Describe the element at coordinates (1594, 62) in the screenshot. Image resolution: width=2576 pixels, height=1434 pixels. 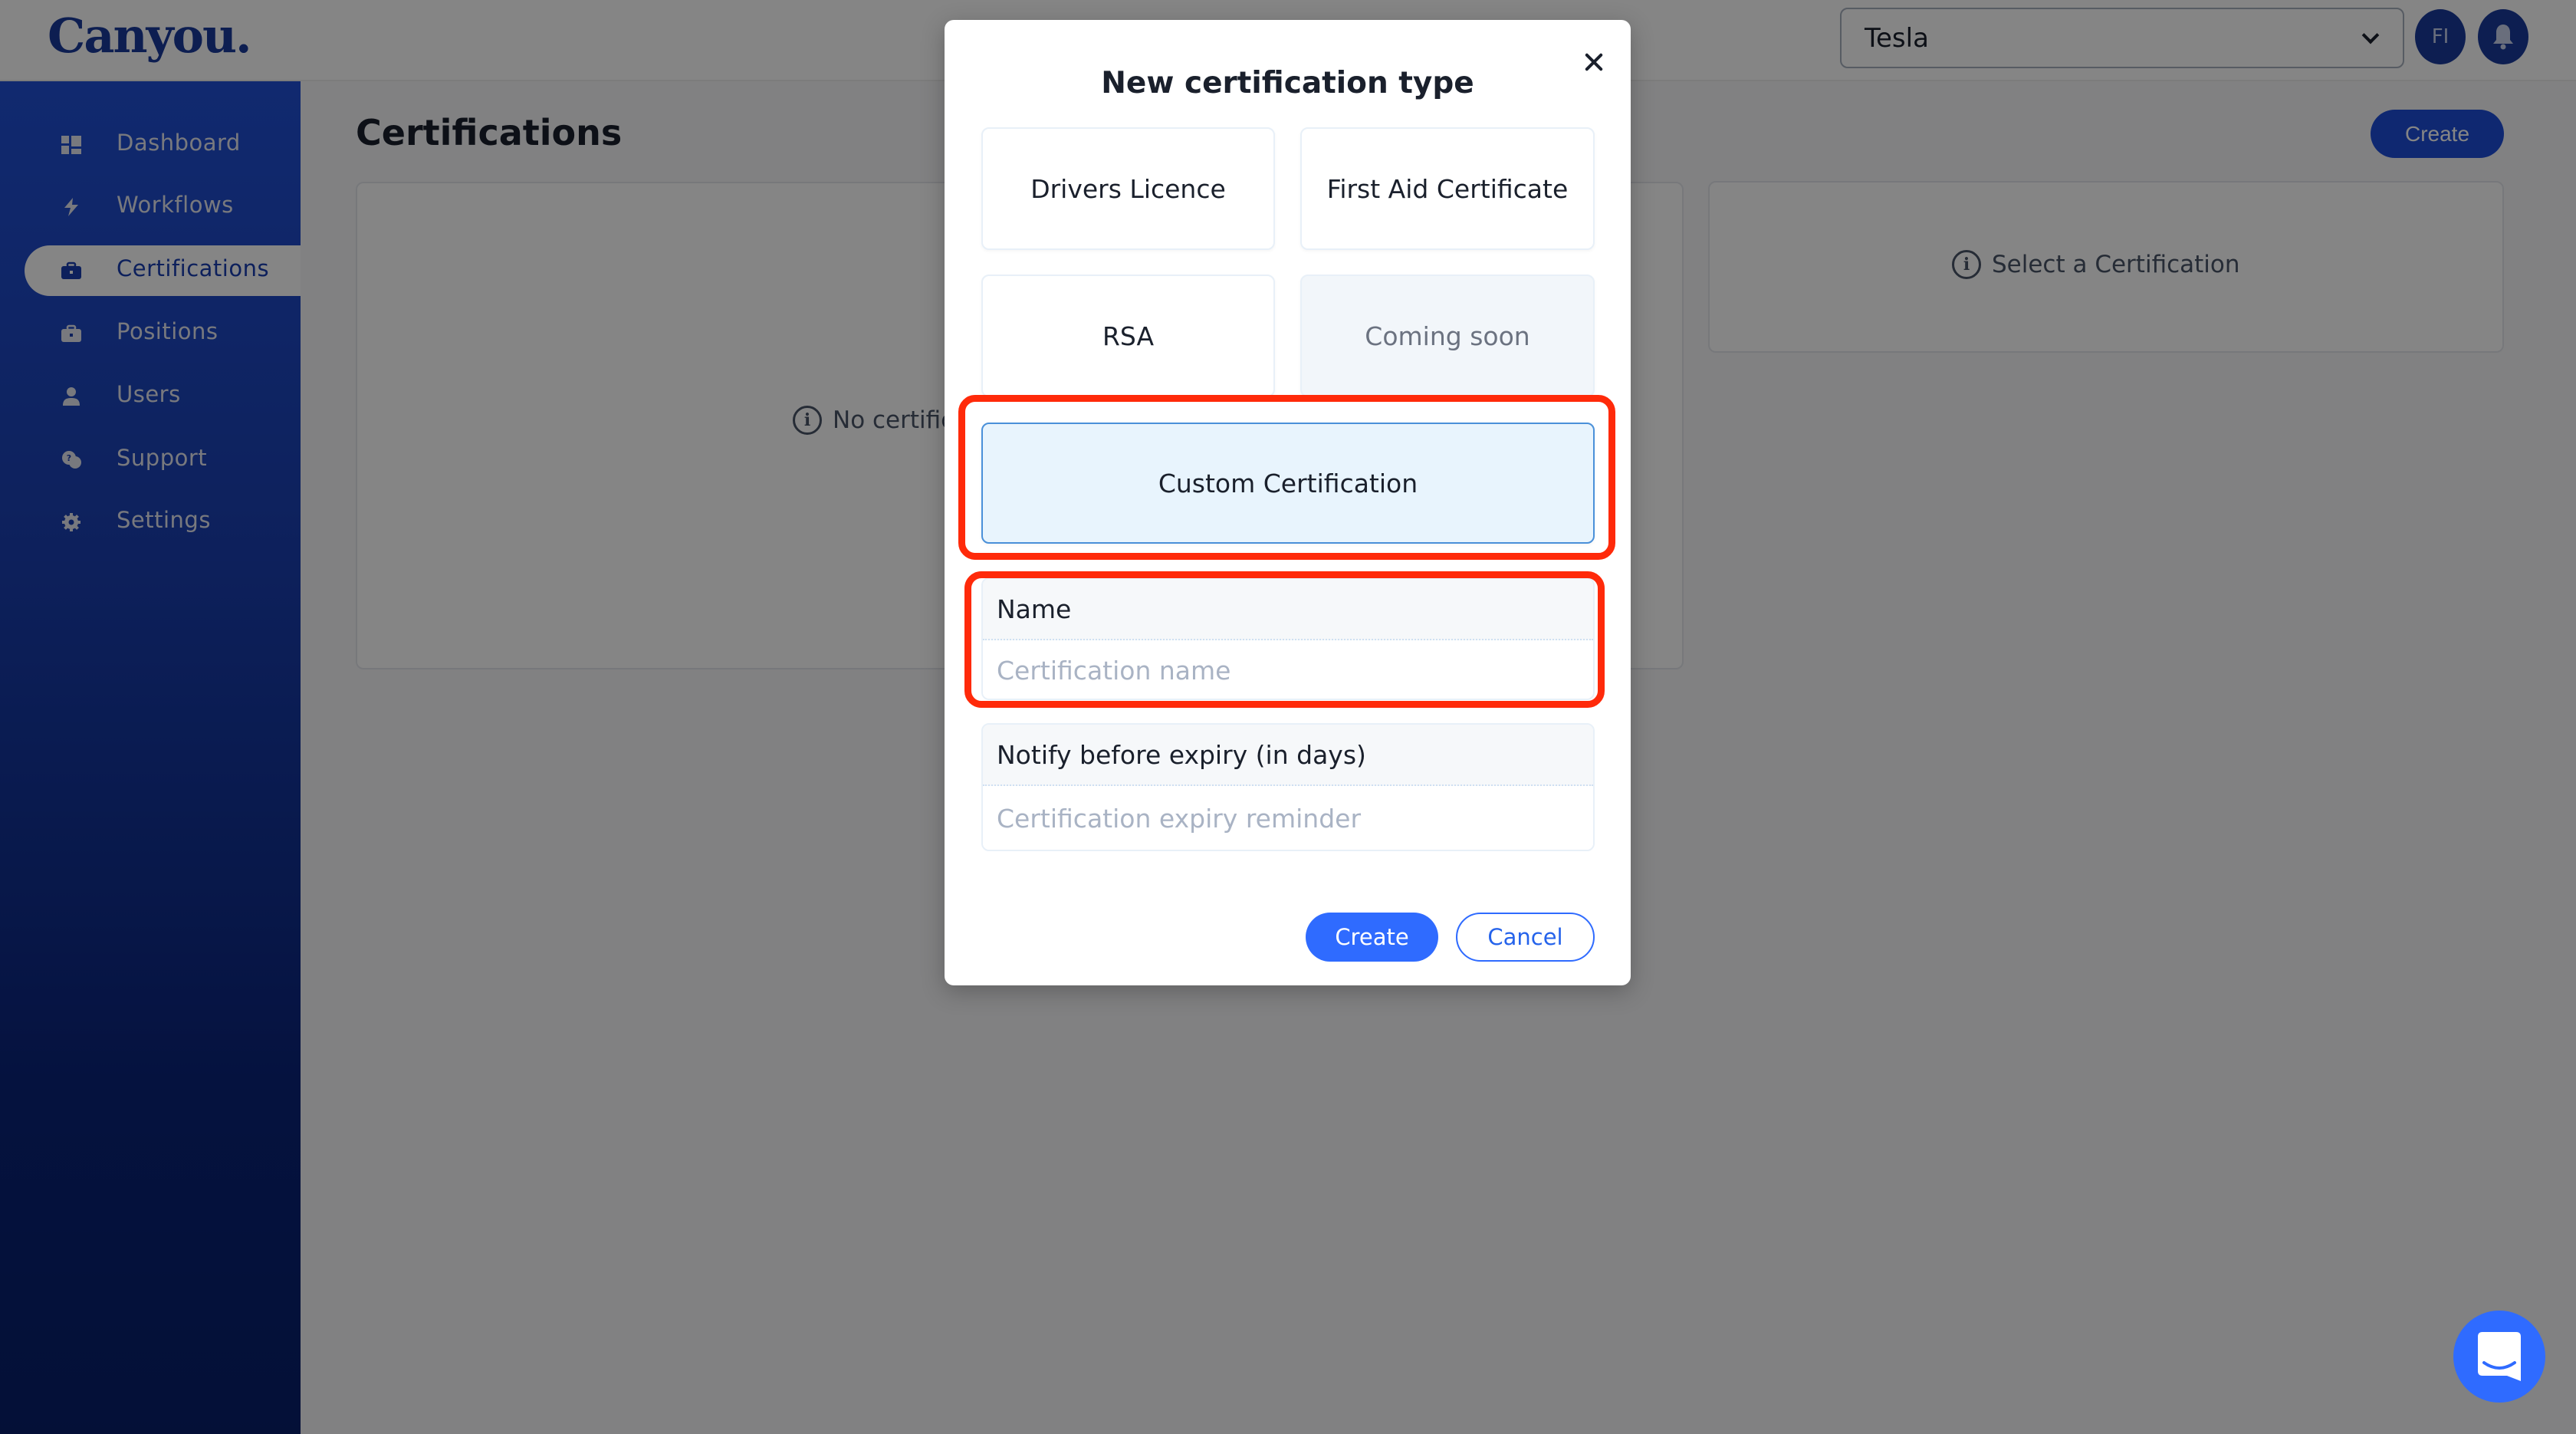
I see `close-icon` at that location.